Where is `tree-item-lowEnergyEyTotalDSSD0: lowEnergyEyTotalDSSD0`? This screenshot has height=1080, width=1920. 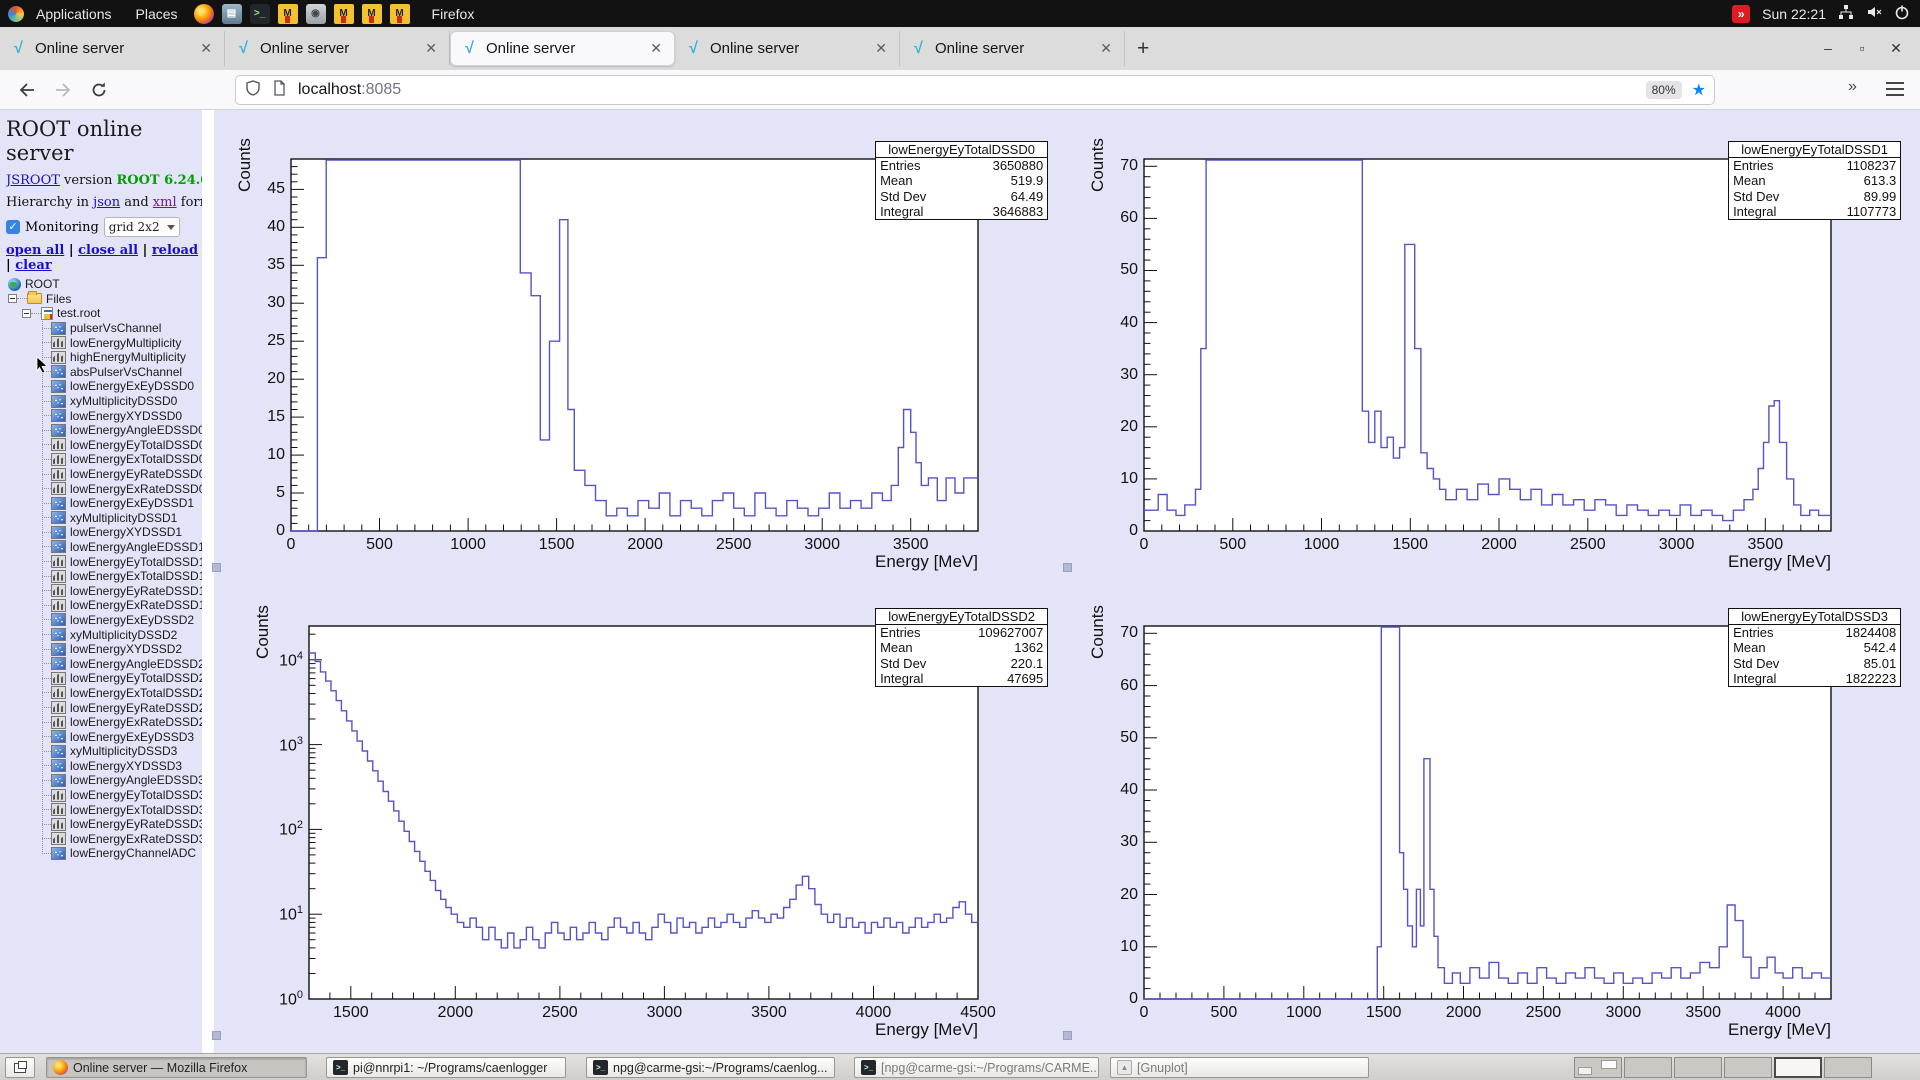
tree-item-lowEnergyEyTotalDSSD0: lowEnergyEyTotalDSSD0 is located at coordinates (104, 445).